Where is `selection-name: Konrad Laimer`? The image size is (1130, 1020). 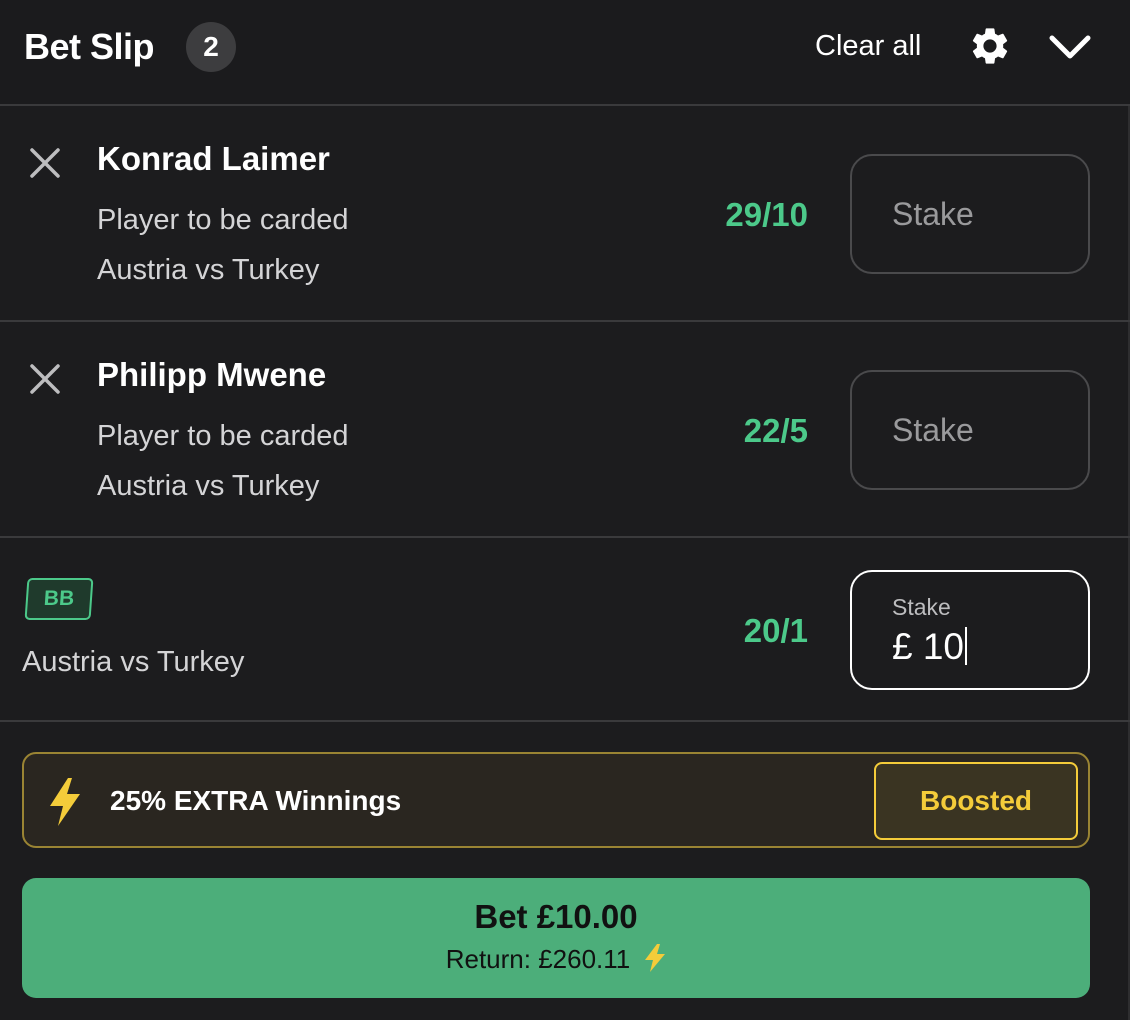 selection-name: Konrad Laimer is located at coordinates (213, 158).